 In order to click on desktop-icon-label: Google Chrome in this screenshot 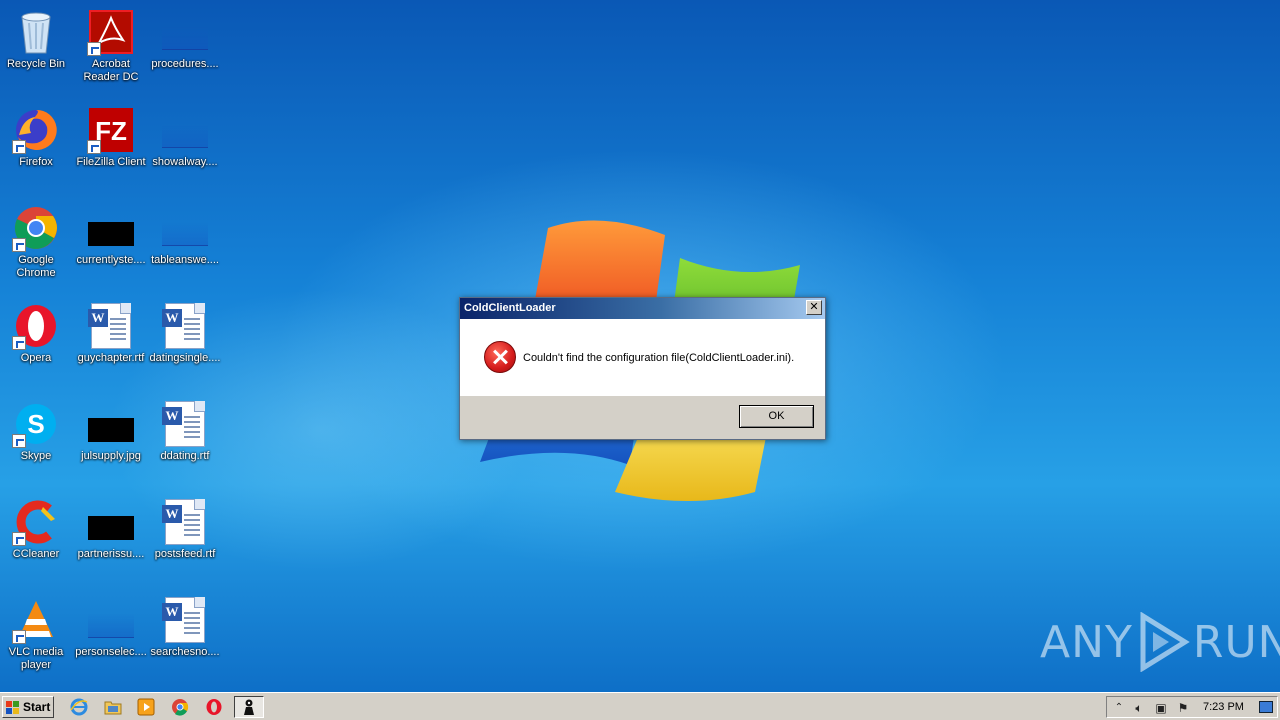, I will do `click(36, 266)`.